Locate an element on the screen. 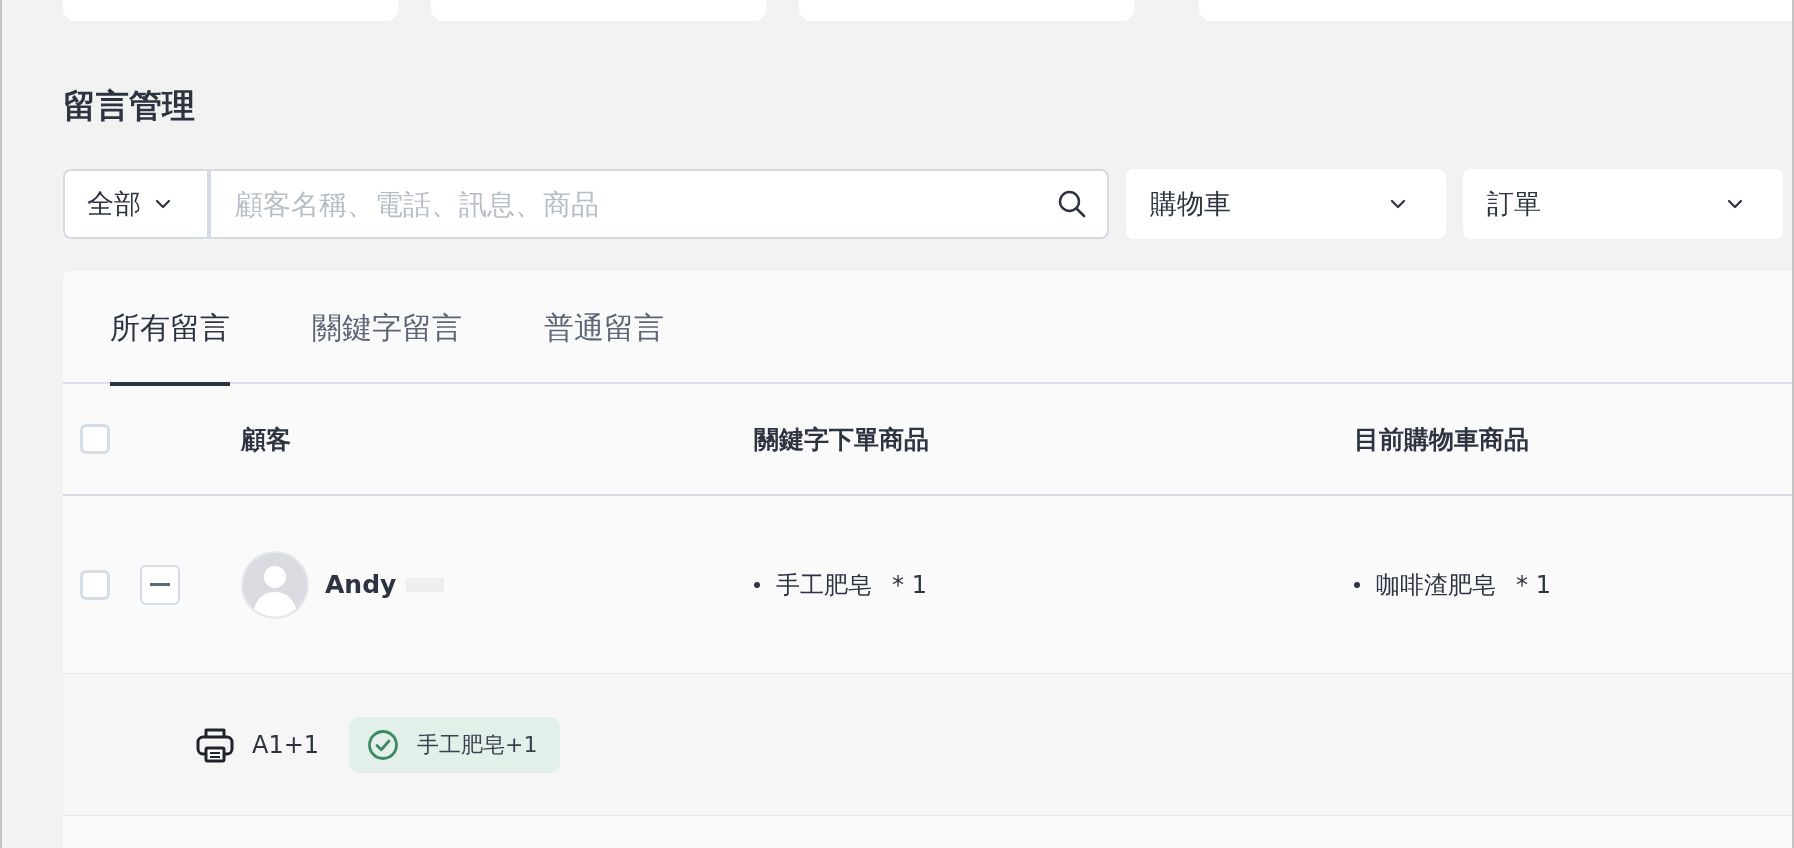 The height and width of the screenshot is (848, 1794). column-header: 關鍵字下單商品 is located at coordinates (841, 439).